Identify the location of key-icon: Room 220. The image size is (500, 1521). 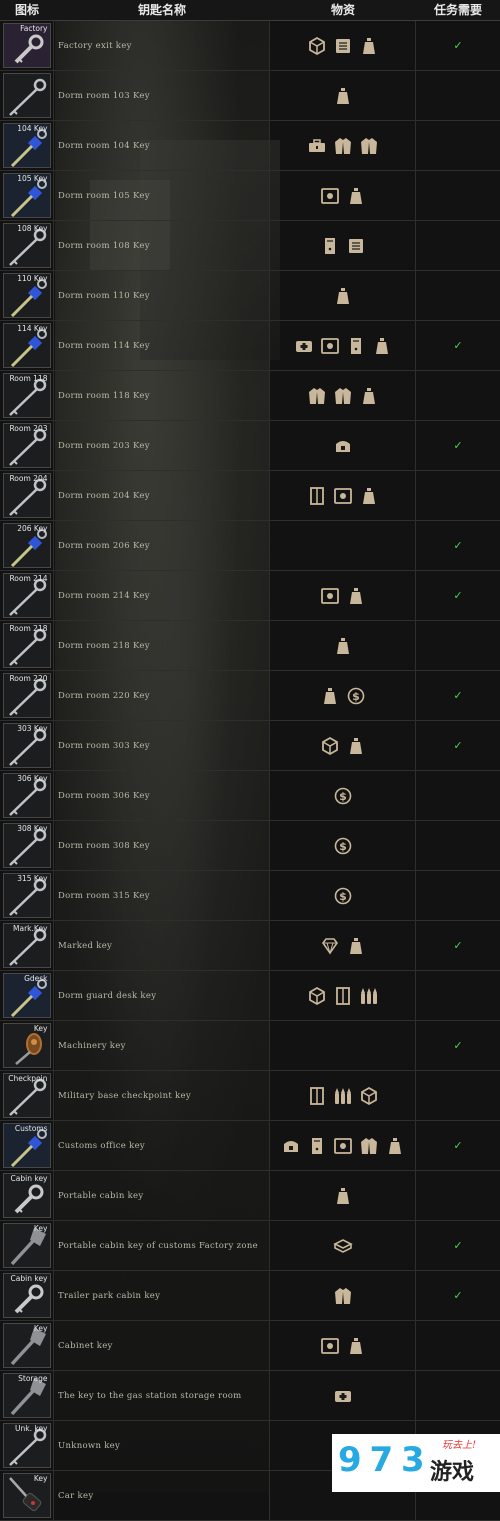
(26, 695).